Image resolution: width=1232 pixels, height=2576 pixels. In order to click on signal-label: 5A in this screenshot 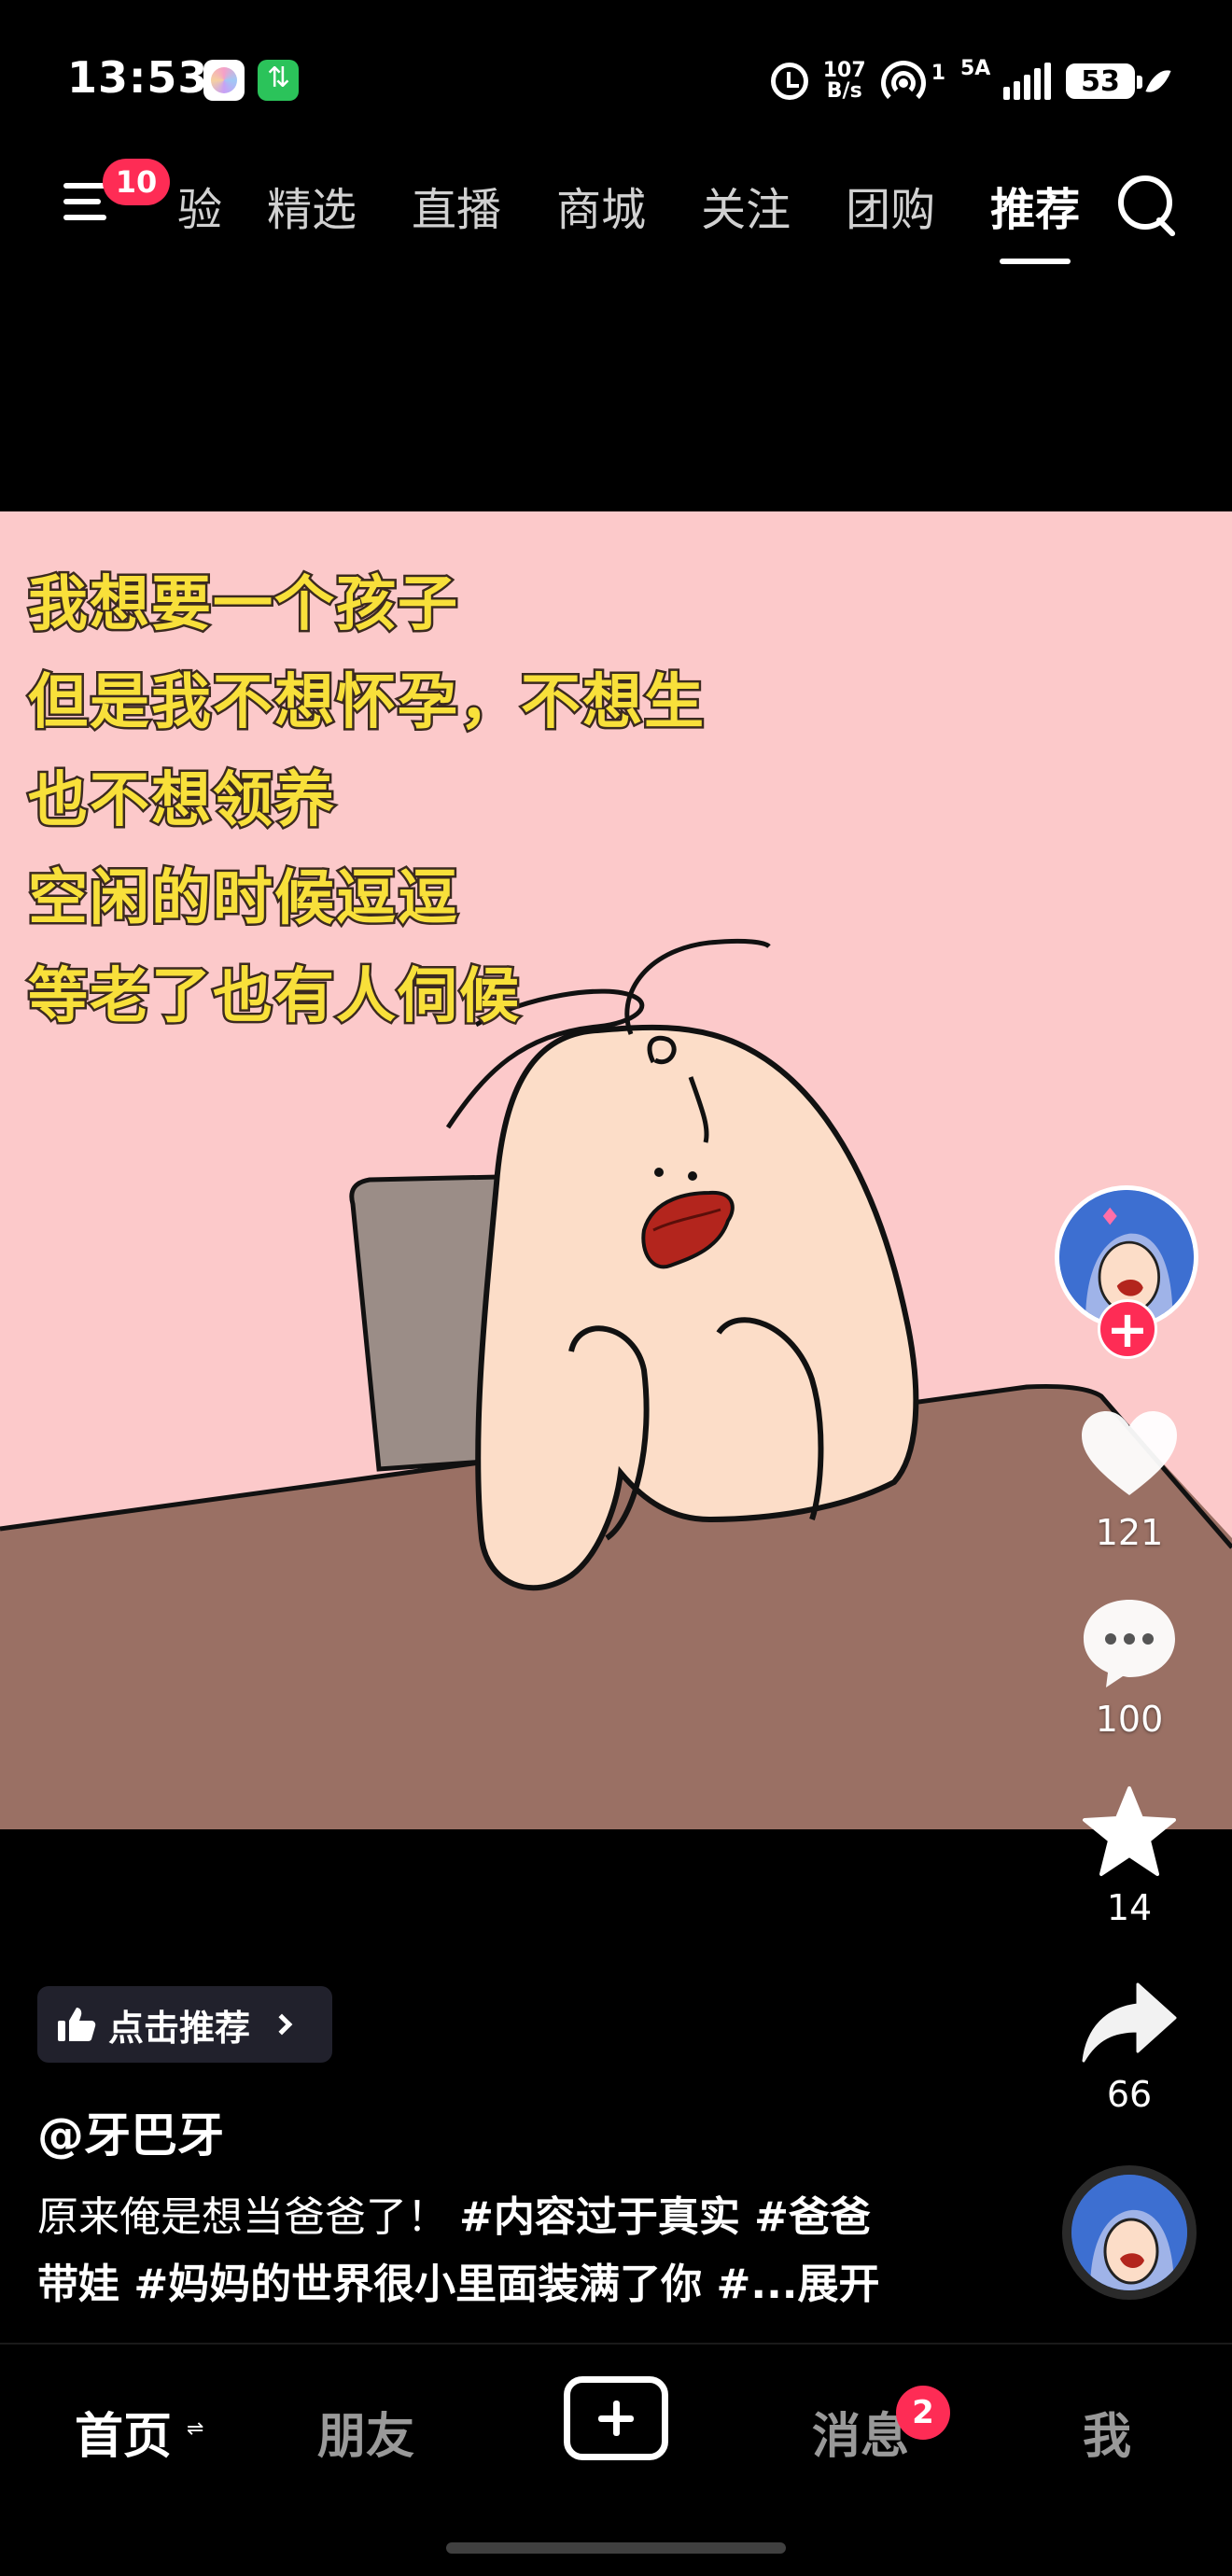, I will do `click(975, 68)`.